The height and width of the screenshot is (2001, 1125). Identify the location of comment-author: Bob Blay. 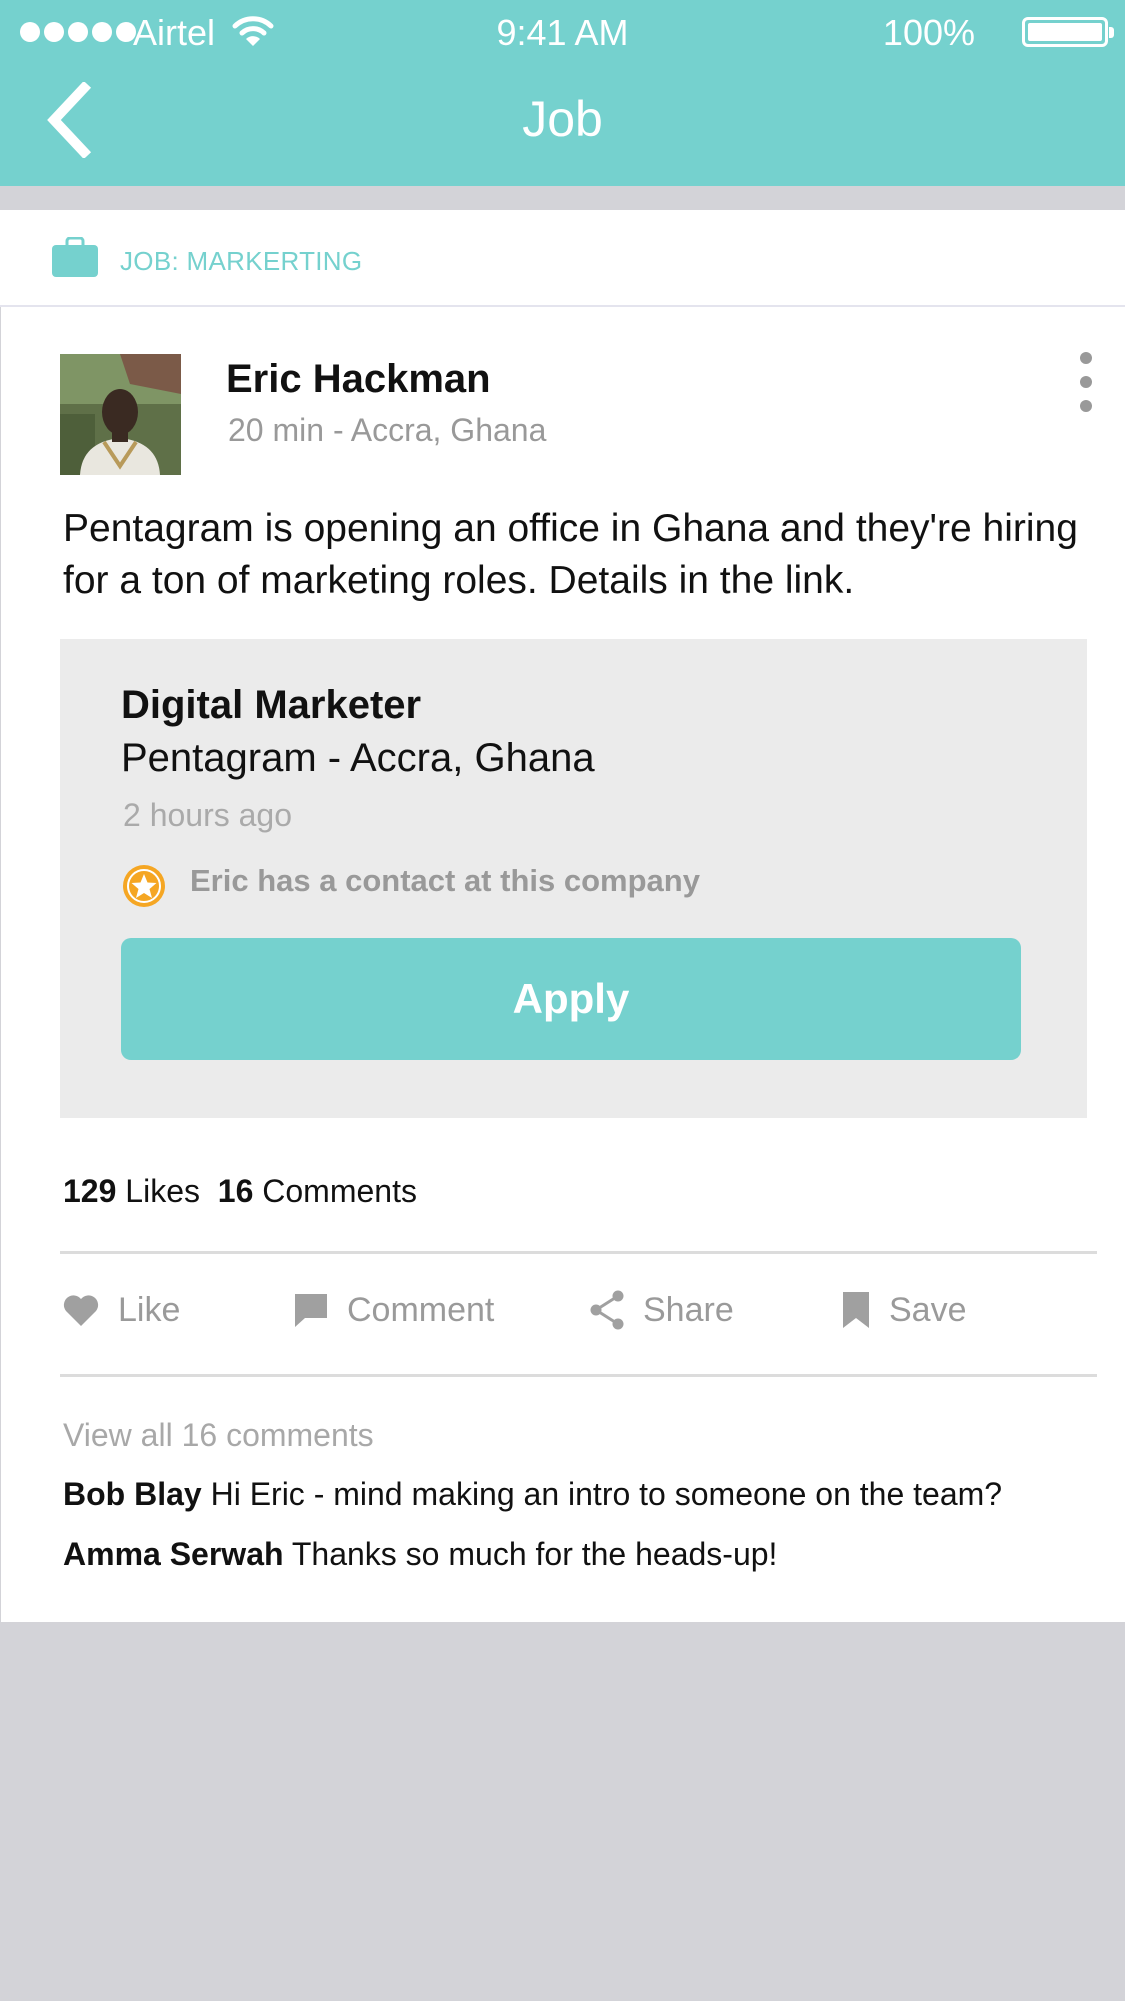
(132, 1494).